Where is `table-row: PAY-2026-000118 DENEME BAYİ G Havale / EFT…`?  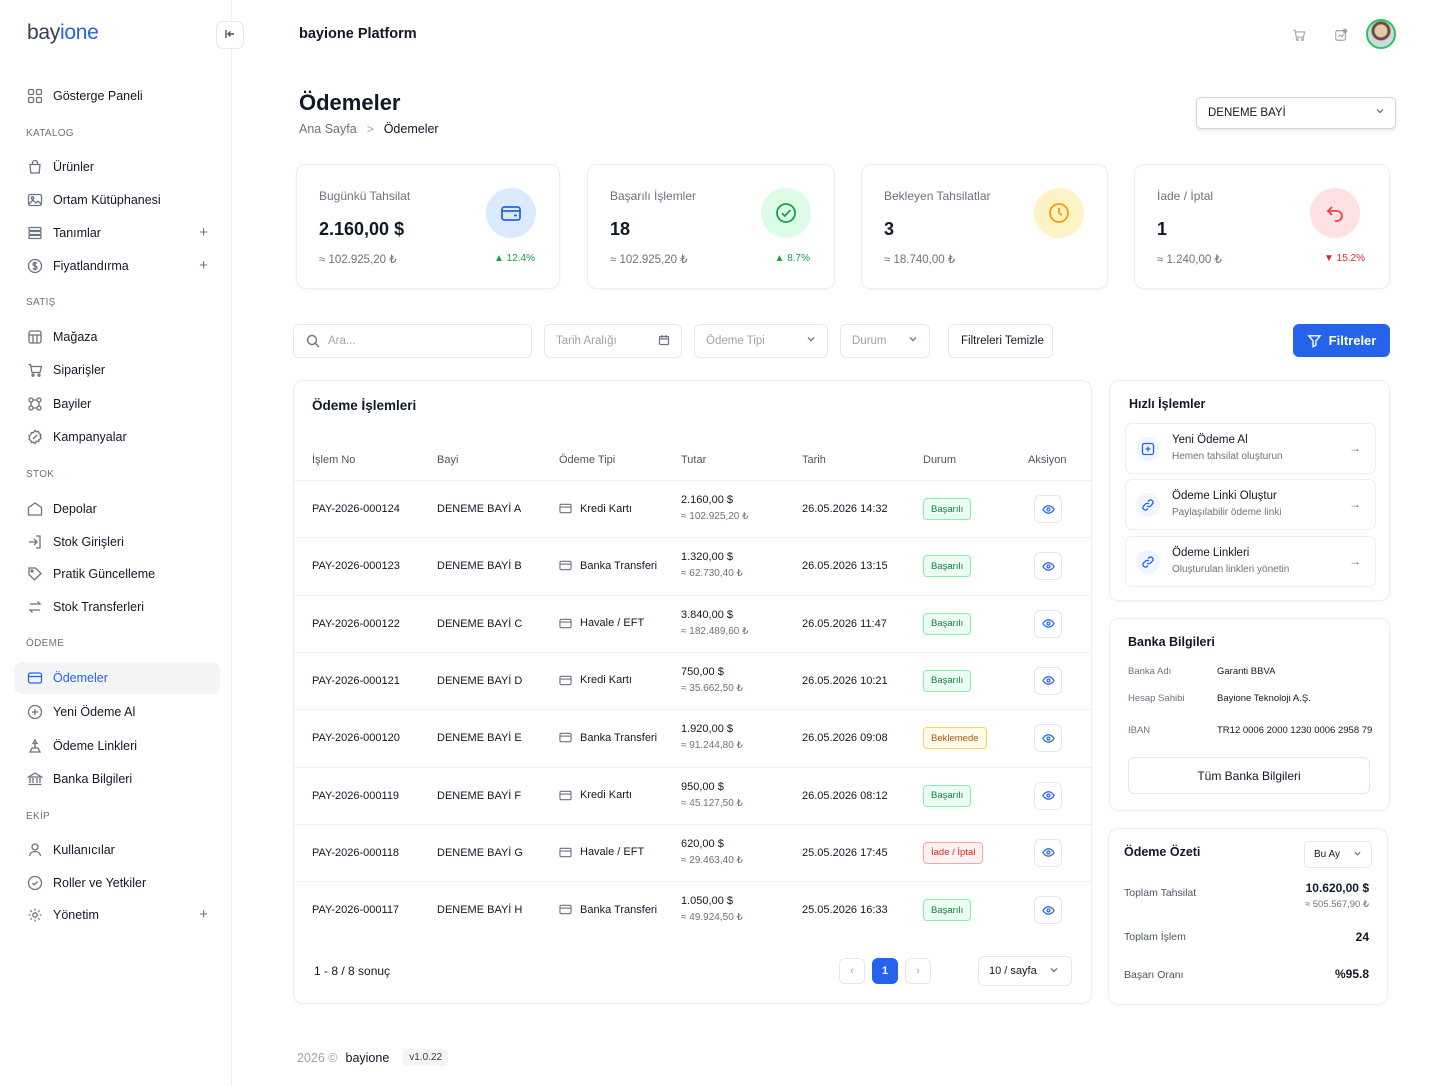 table-row: PAY-2026-000118 DENEME BAYİ G Havale / EFT… is located at coordinates (692, 852).